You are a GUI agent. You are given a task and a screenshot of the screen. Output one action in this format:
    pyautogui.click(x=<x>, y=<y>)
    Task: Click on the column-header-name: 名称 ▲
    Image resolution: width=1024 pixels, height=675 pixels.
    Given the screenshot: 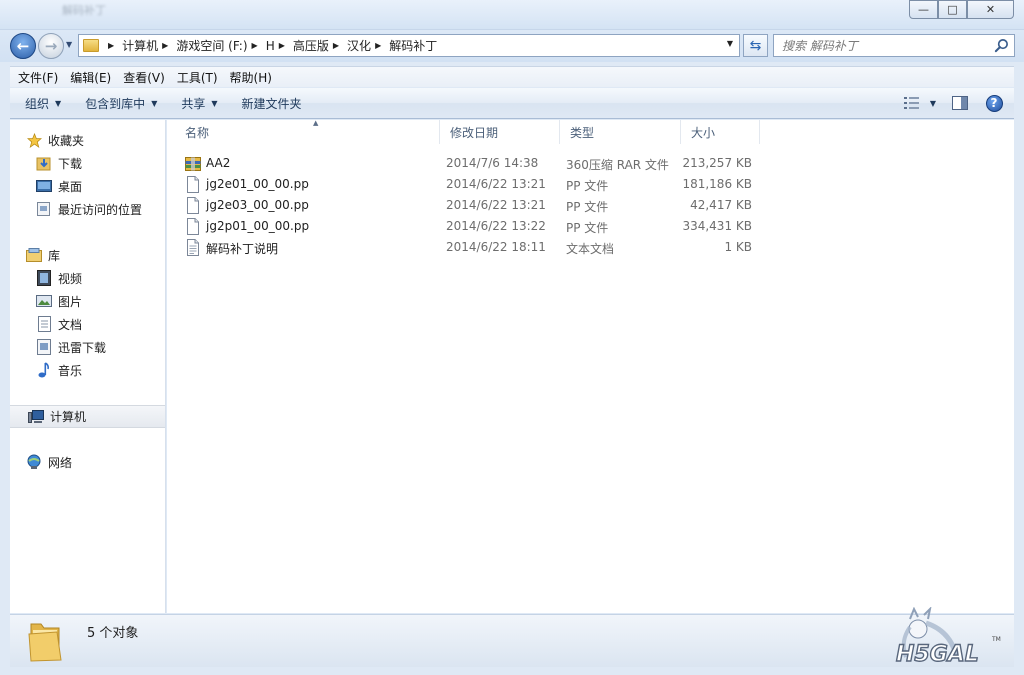 What is the action you would take?
    pyautogui.click(x=307, y=131)
    